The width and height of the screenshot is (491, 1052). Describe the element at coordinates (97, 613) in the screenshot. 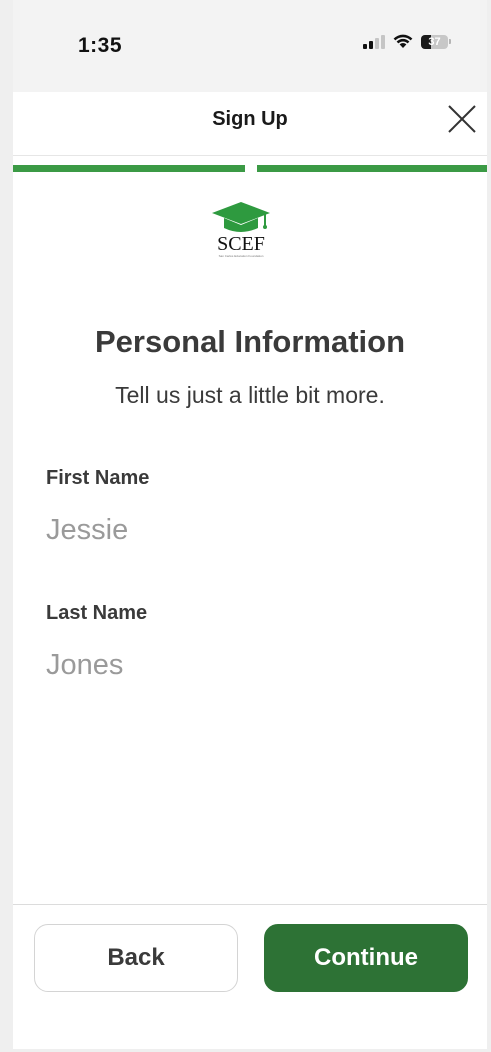

I see `last-name-label: Last Name` at that location.